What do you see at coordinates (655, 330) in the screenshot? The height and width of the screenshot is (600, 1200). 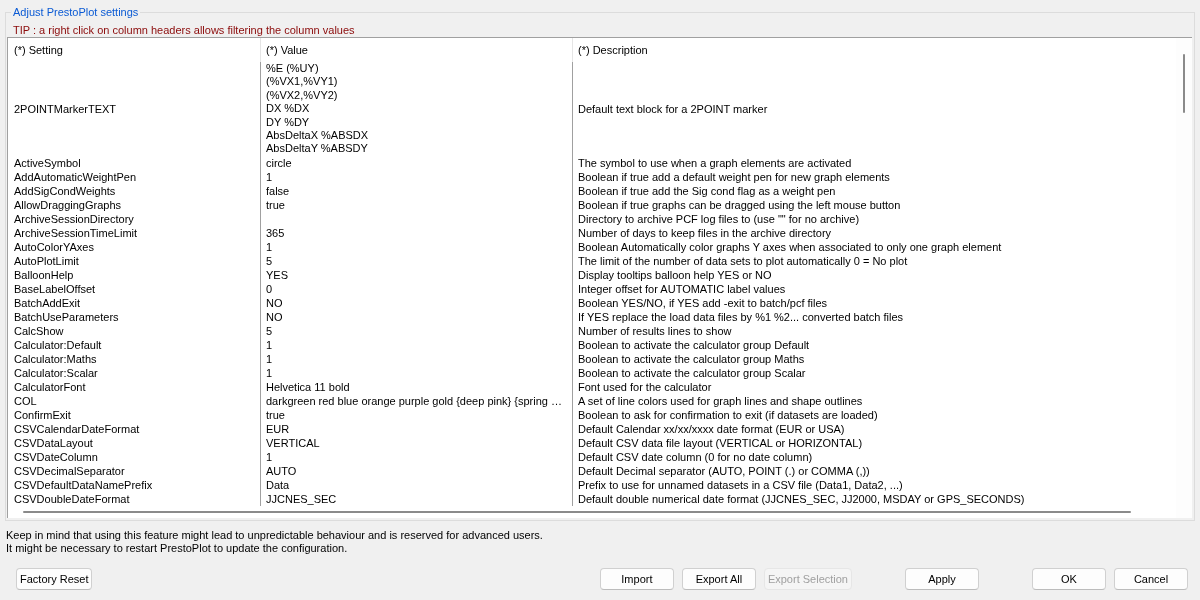 I see `table-cell-text: Number of results lines to show` at bounding box center [655, 330].